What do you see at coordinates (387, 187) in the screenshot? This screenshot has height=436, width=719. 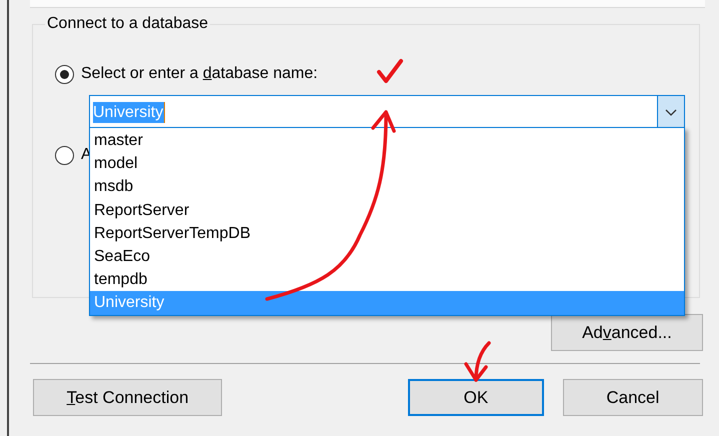 I see `dropdown-item: msdb` at bounding box center [387, 187].